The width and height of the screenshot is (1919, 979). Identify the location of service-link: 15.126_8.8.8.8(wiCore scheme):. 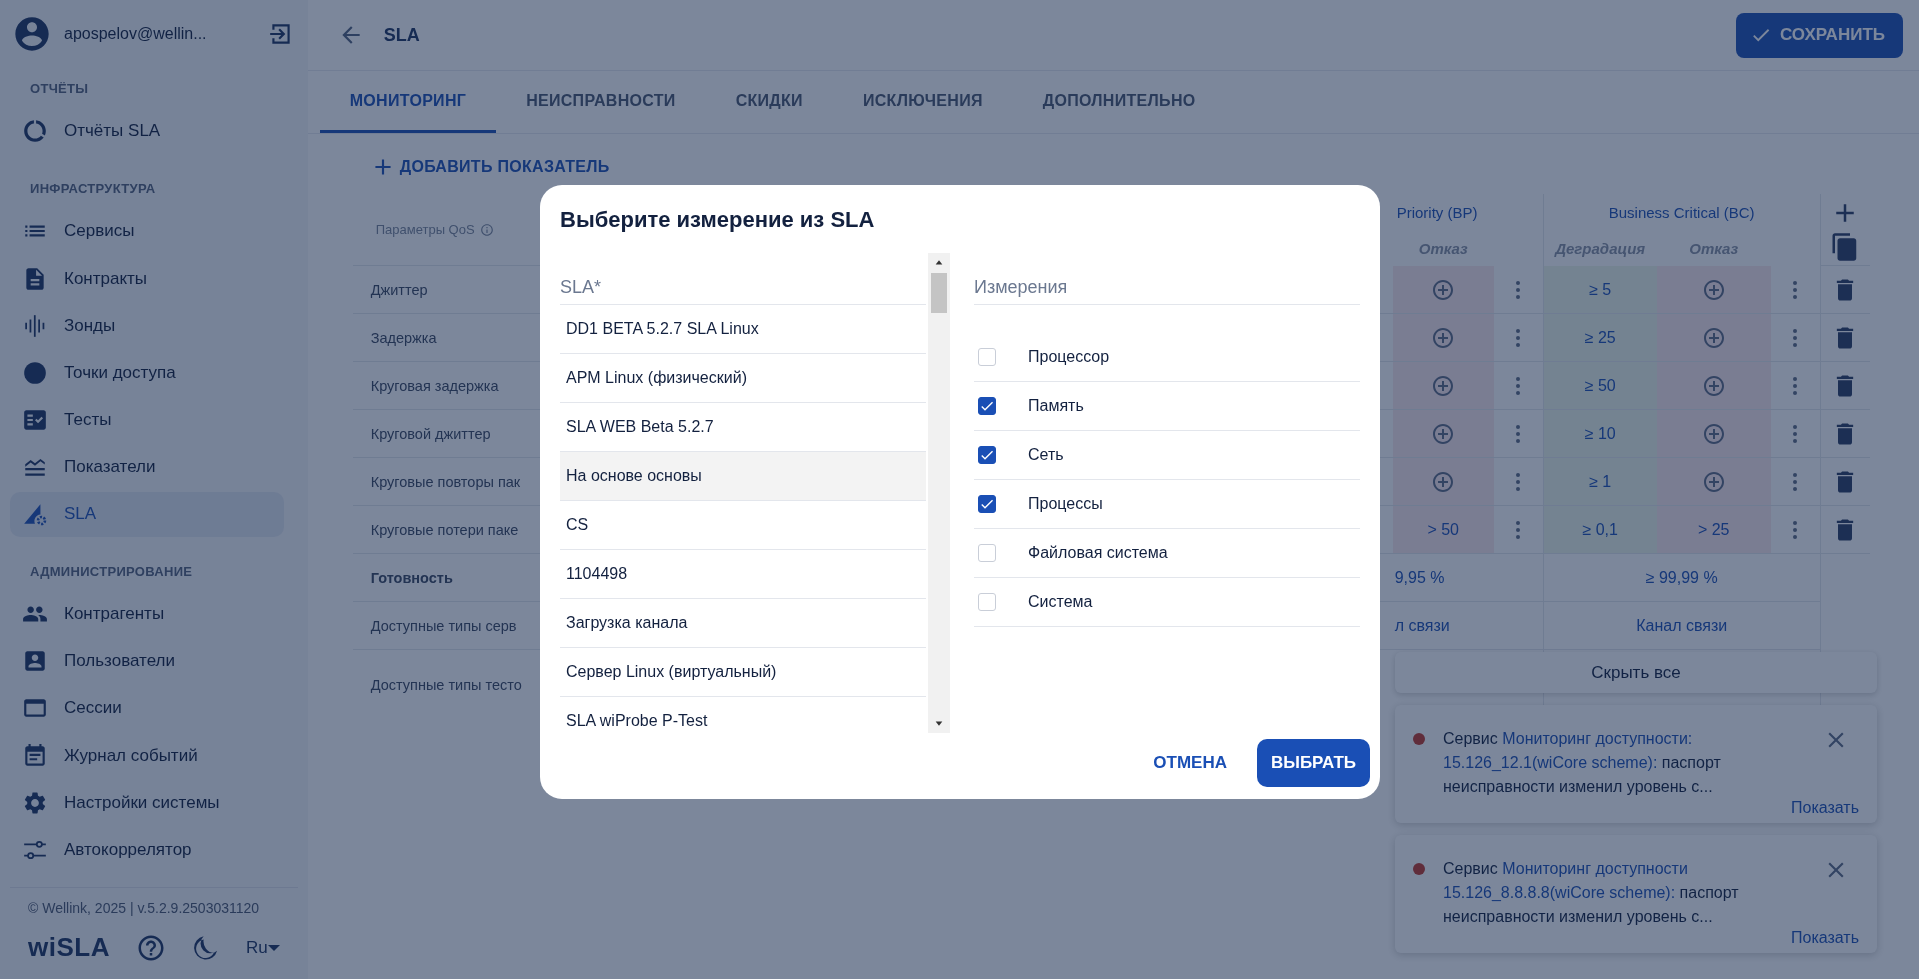
(1559, 892).